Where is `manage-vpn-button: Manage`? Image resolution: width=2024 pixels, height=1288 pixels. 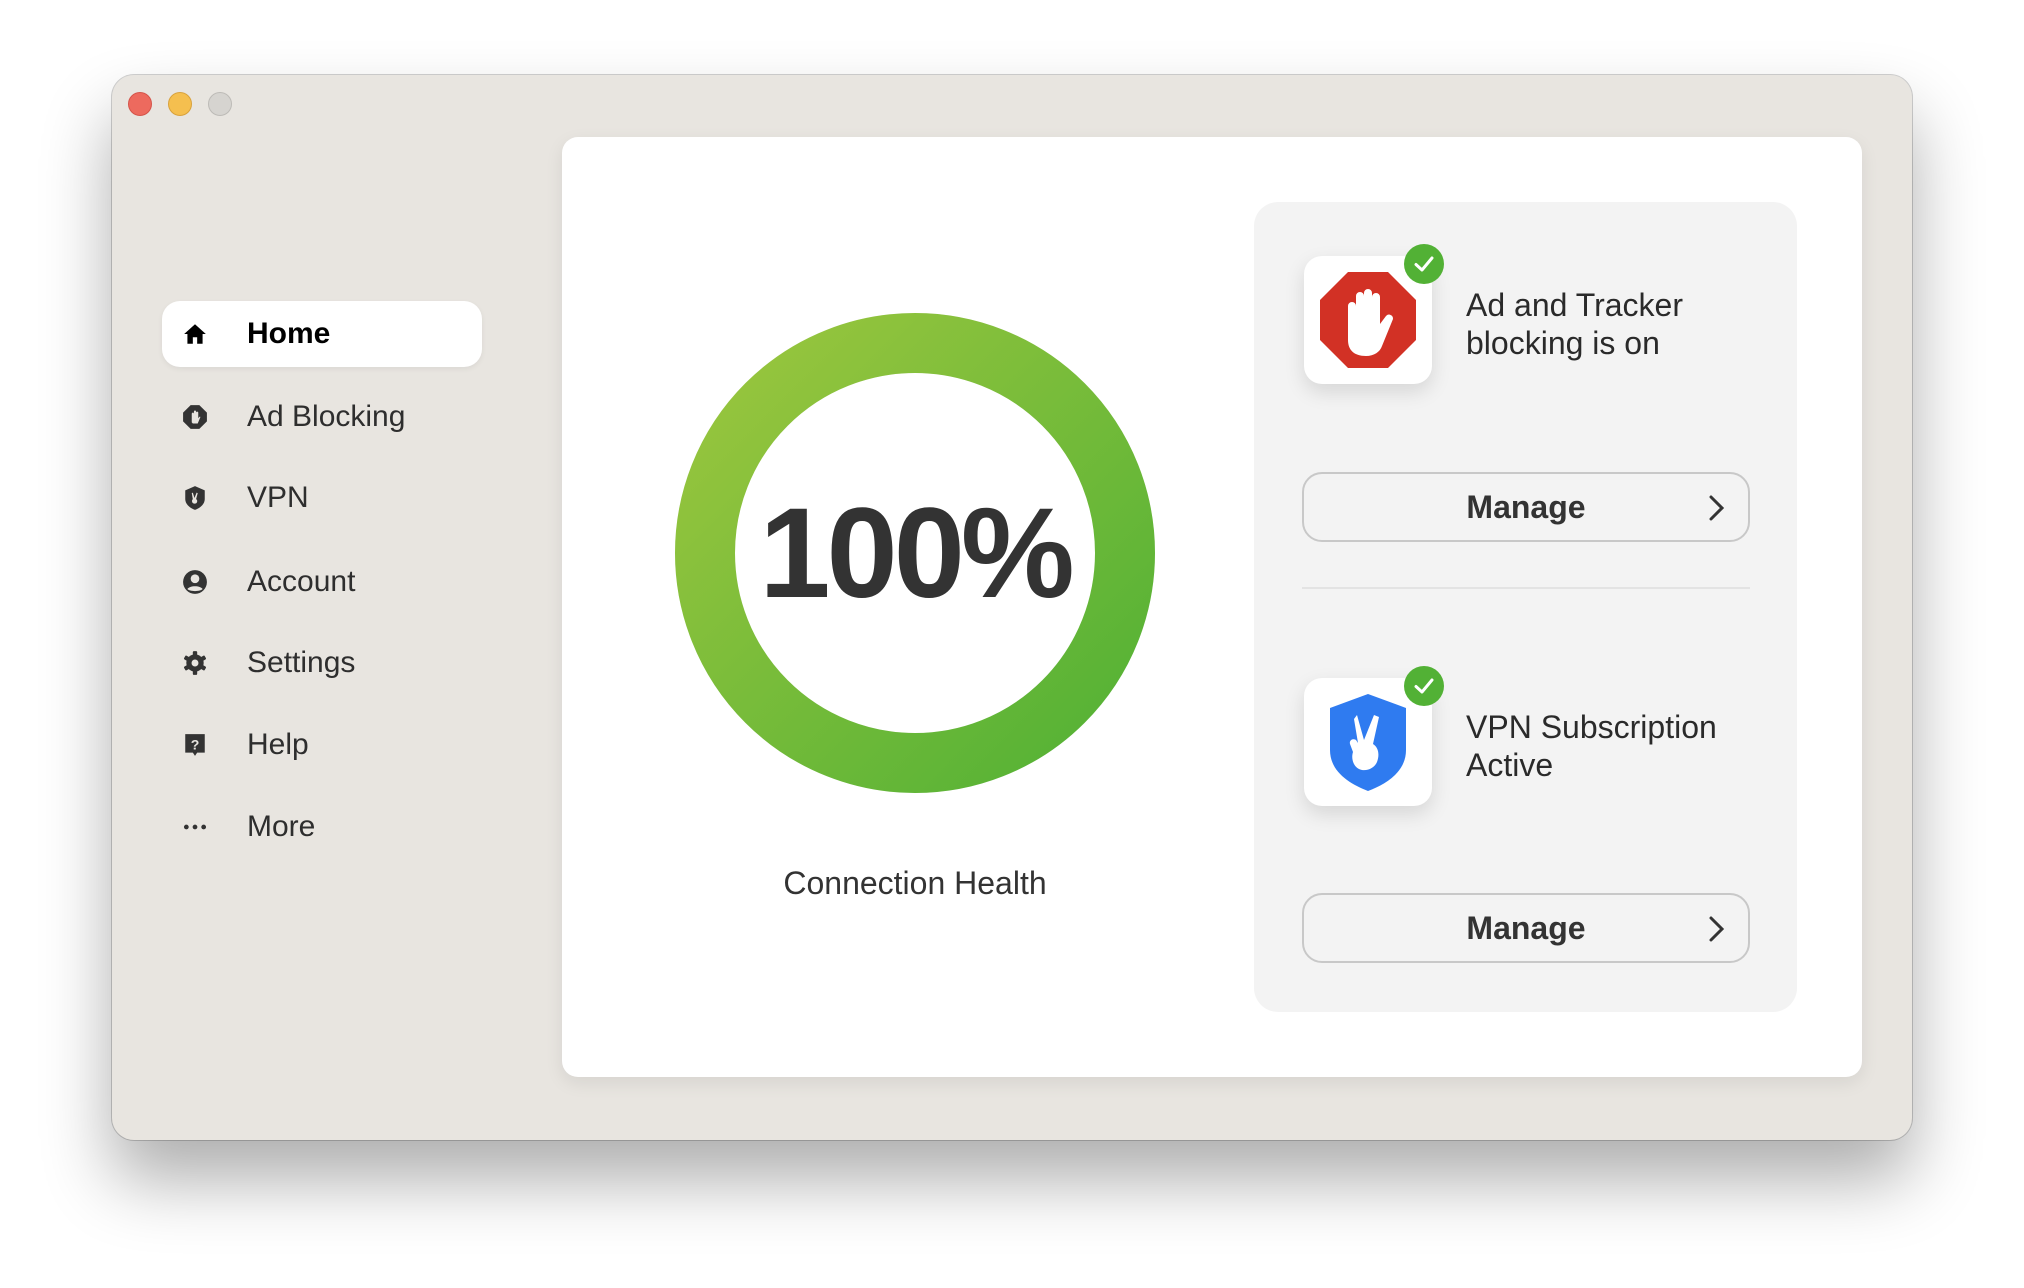 manage-vpn-button: Manage is located at coordinates (1526, 928).